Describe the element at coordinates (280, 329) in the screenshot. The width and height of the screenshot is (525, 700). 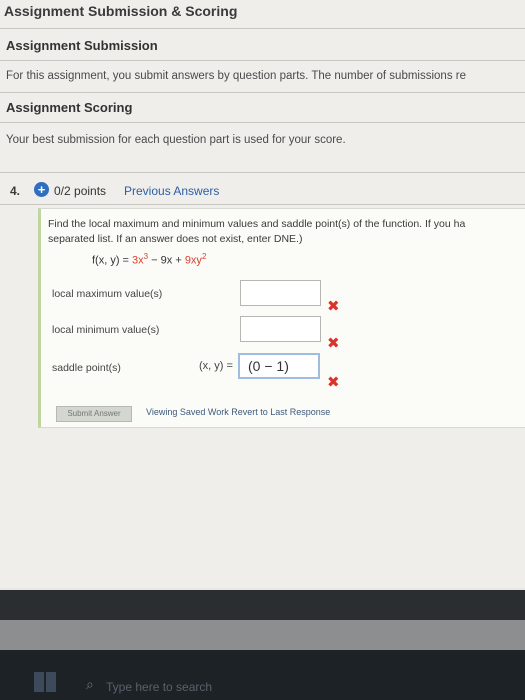
I see `local-min-input` at that location.